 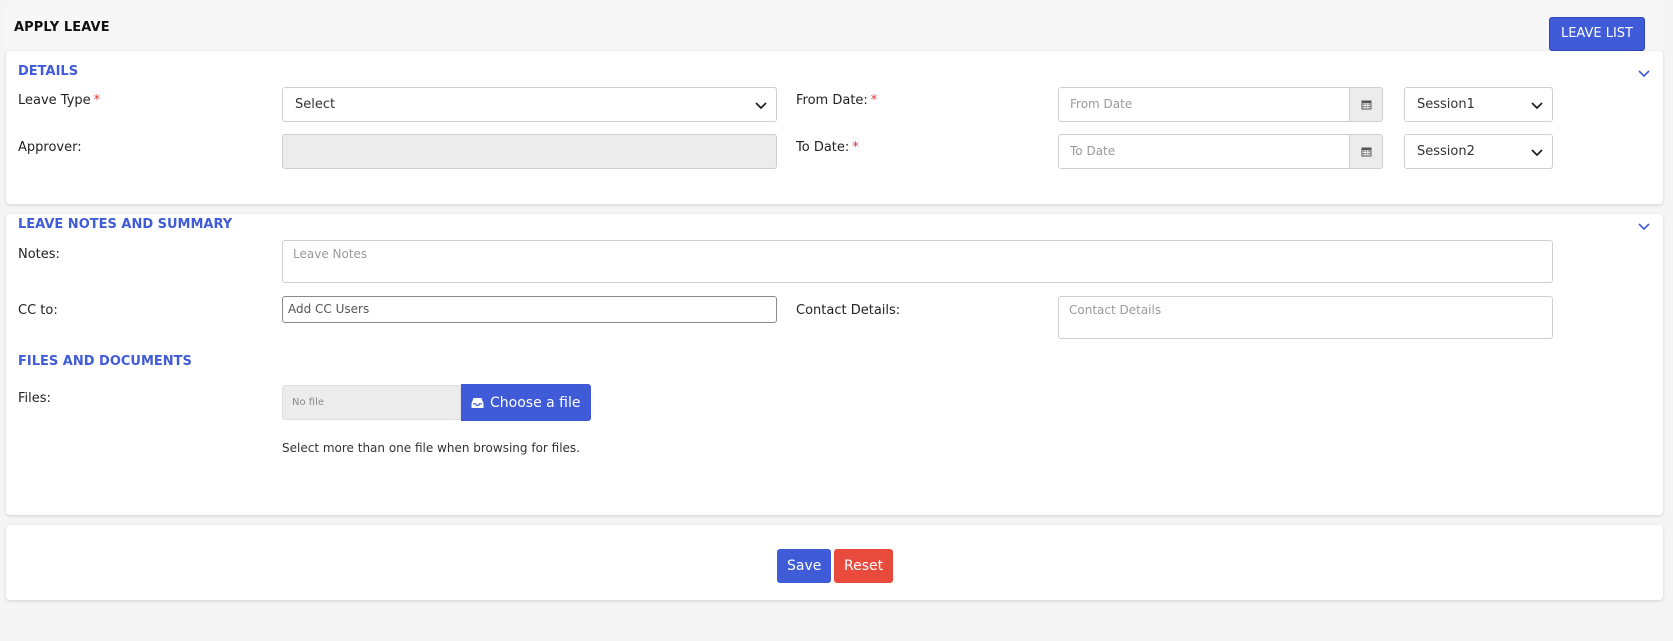 I want to click on to-date-label: To Date: *, so click(x=827, y=147).